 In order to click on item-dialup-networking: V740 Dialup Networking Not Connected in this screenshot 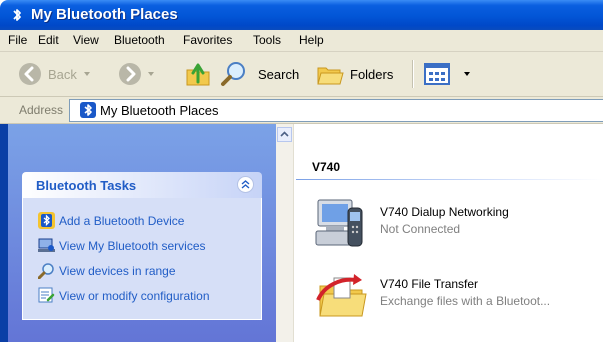, I will do `click(455, 224)`.